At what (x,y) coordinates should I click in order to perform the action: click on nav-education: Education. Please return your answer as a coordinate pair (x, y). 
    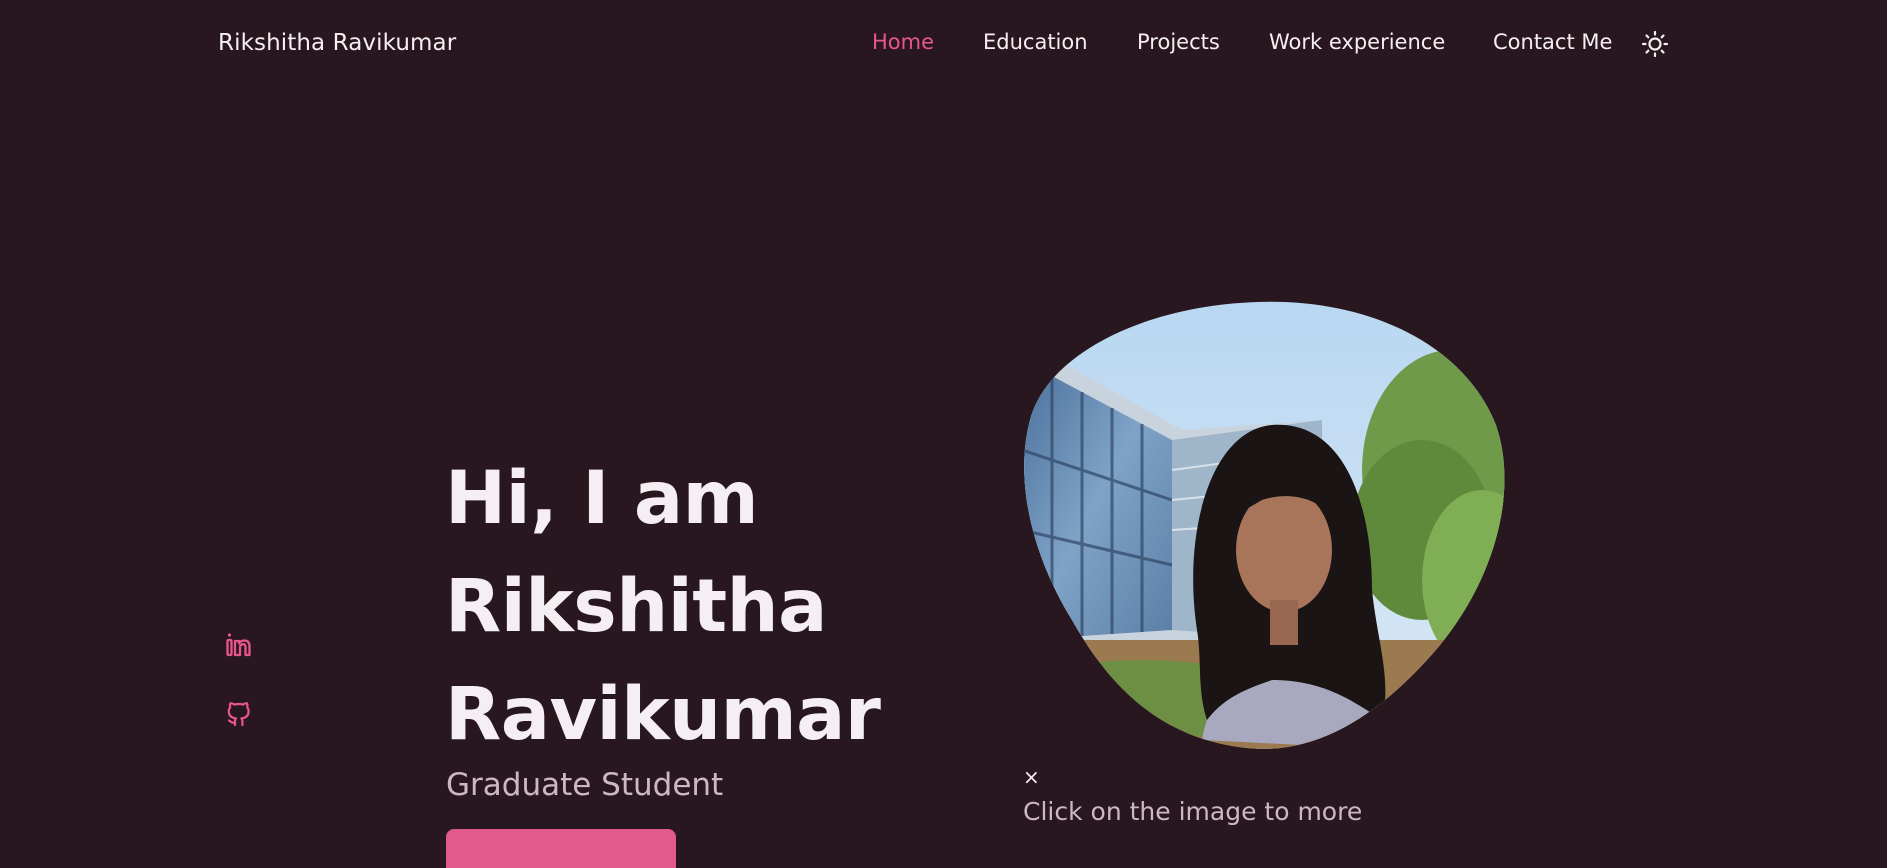
    Looking at the image, I should click on (1035, 42).